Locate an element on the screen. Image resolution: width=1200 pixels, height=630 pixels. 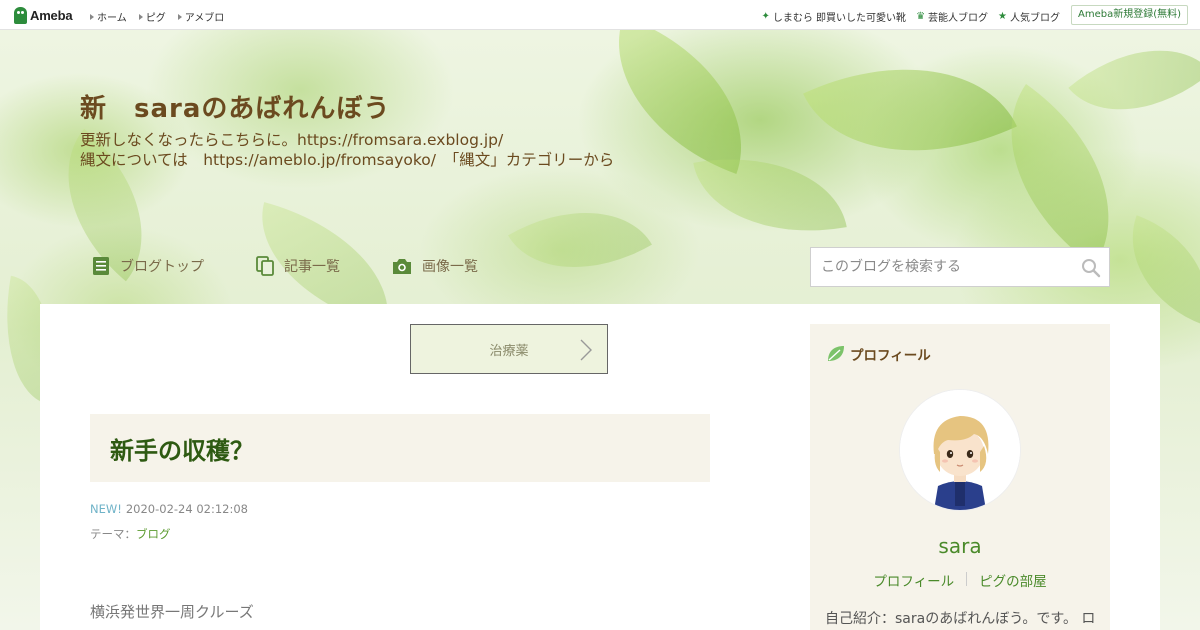
entry-body: 横浜発世界一周クルーズ is located at coordinates (172, 612).